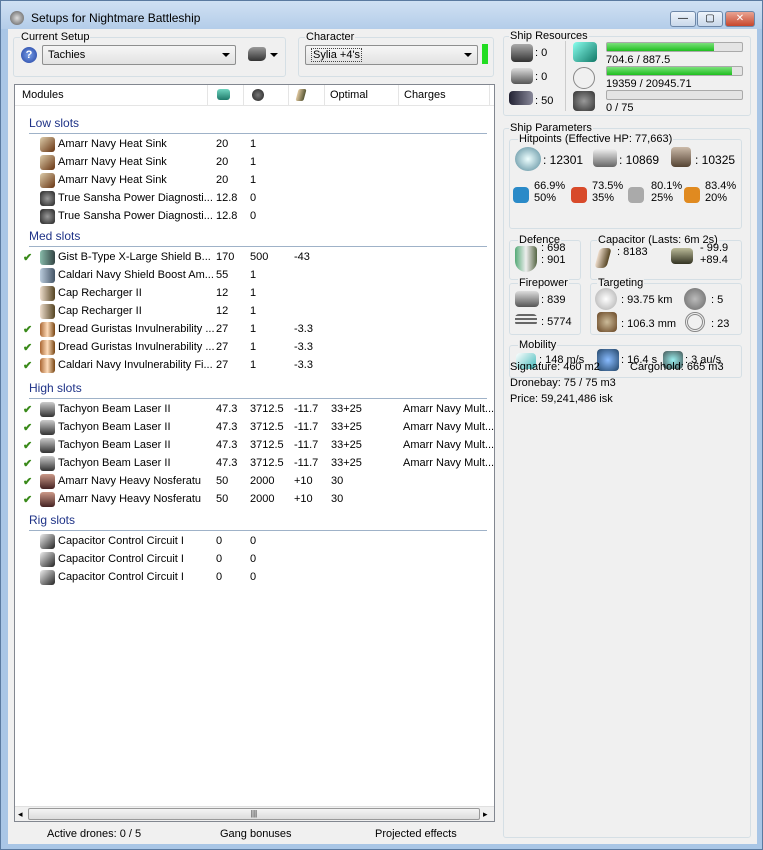  I want to click on close-button: ✕, so click(740, 19).